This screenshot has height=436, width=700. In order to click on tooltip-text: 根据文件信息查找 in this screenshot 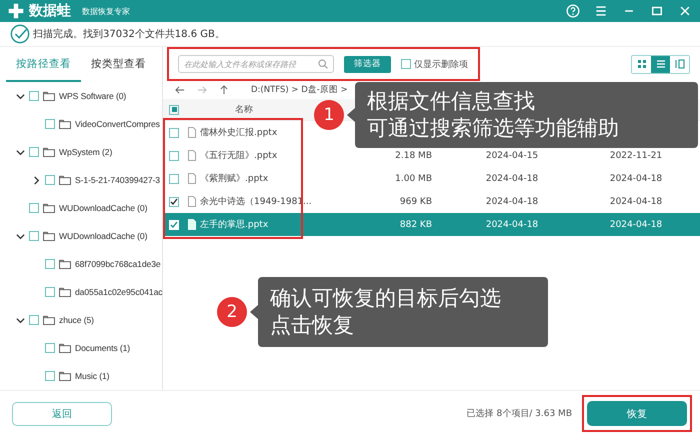, I will do `click(451, 101)`.